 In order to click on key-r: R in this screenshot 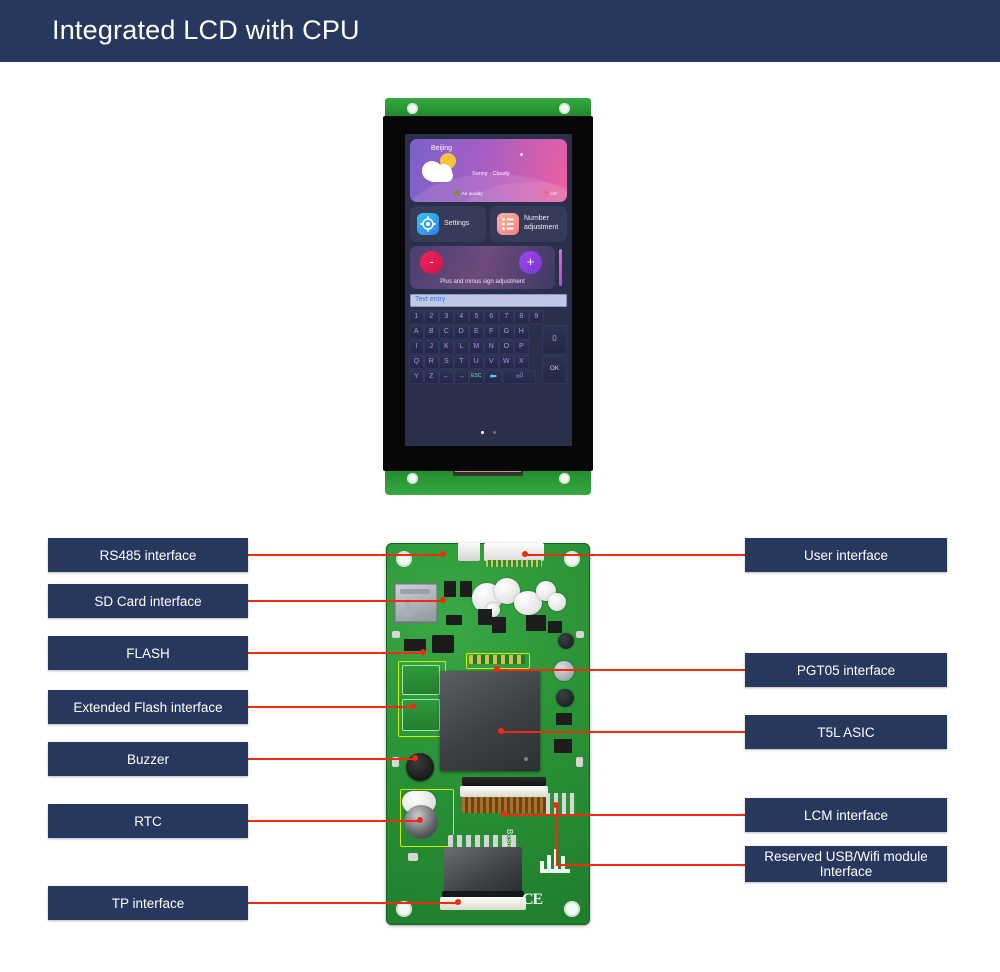, I will do `click(431, 362)`.